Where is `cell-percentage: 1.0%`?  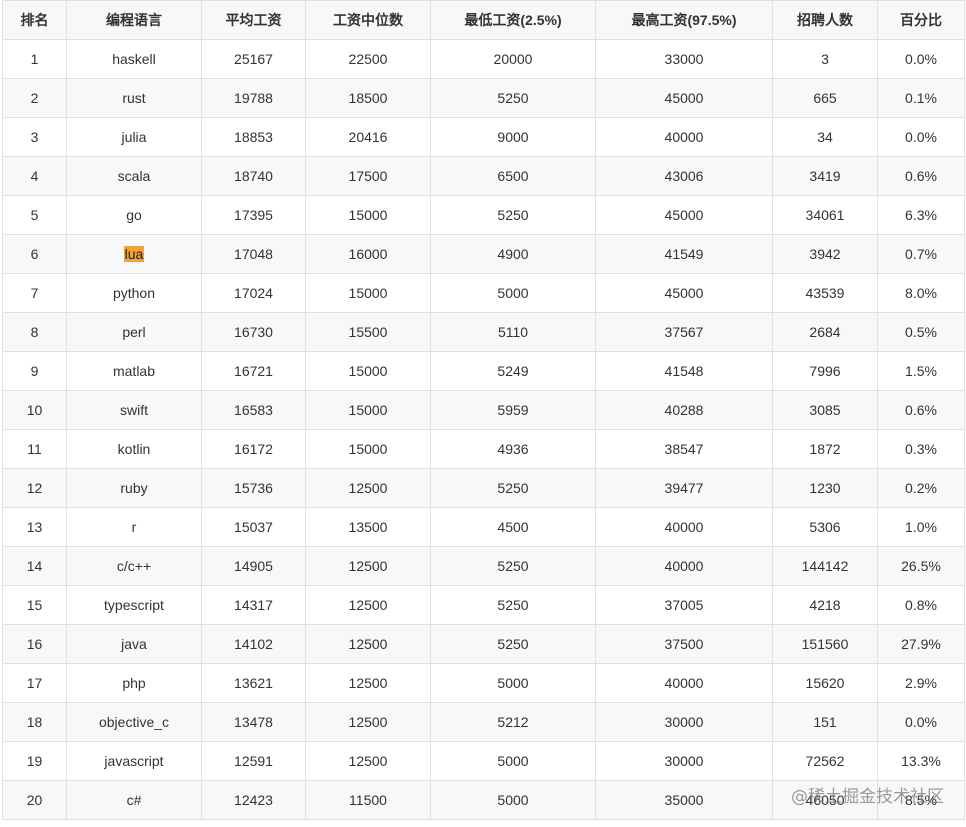 cell-percentage: 1.0% is located at coordinates (921, 527).